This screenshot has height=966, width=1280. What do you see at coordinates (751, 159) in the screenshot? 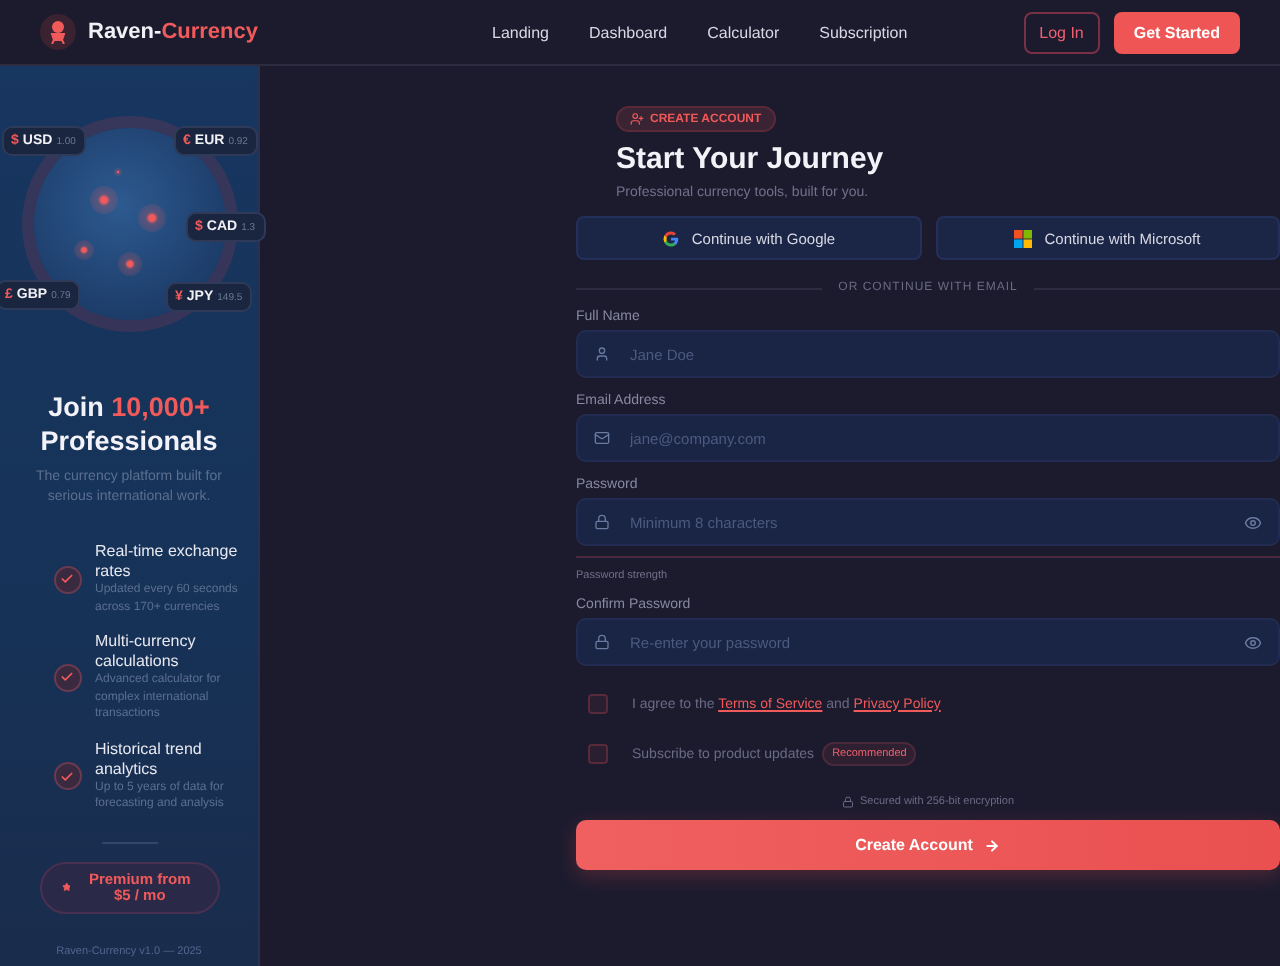
I see `form-title: Start Your Journey` at bounding box center [751, 159].